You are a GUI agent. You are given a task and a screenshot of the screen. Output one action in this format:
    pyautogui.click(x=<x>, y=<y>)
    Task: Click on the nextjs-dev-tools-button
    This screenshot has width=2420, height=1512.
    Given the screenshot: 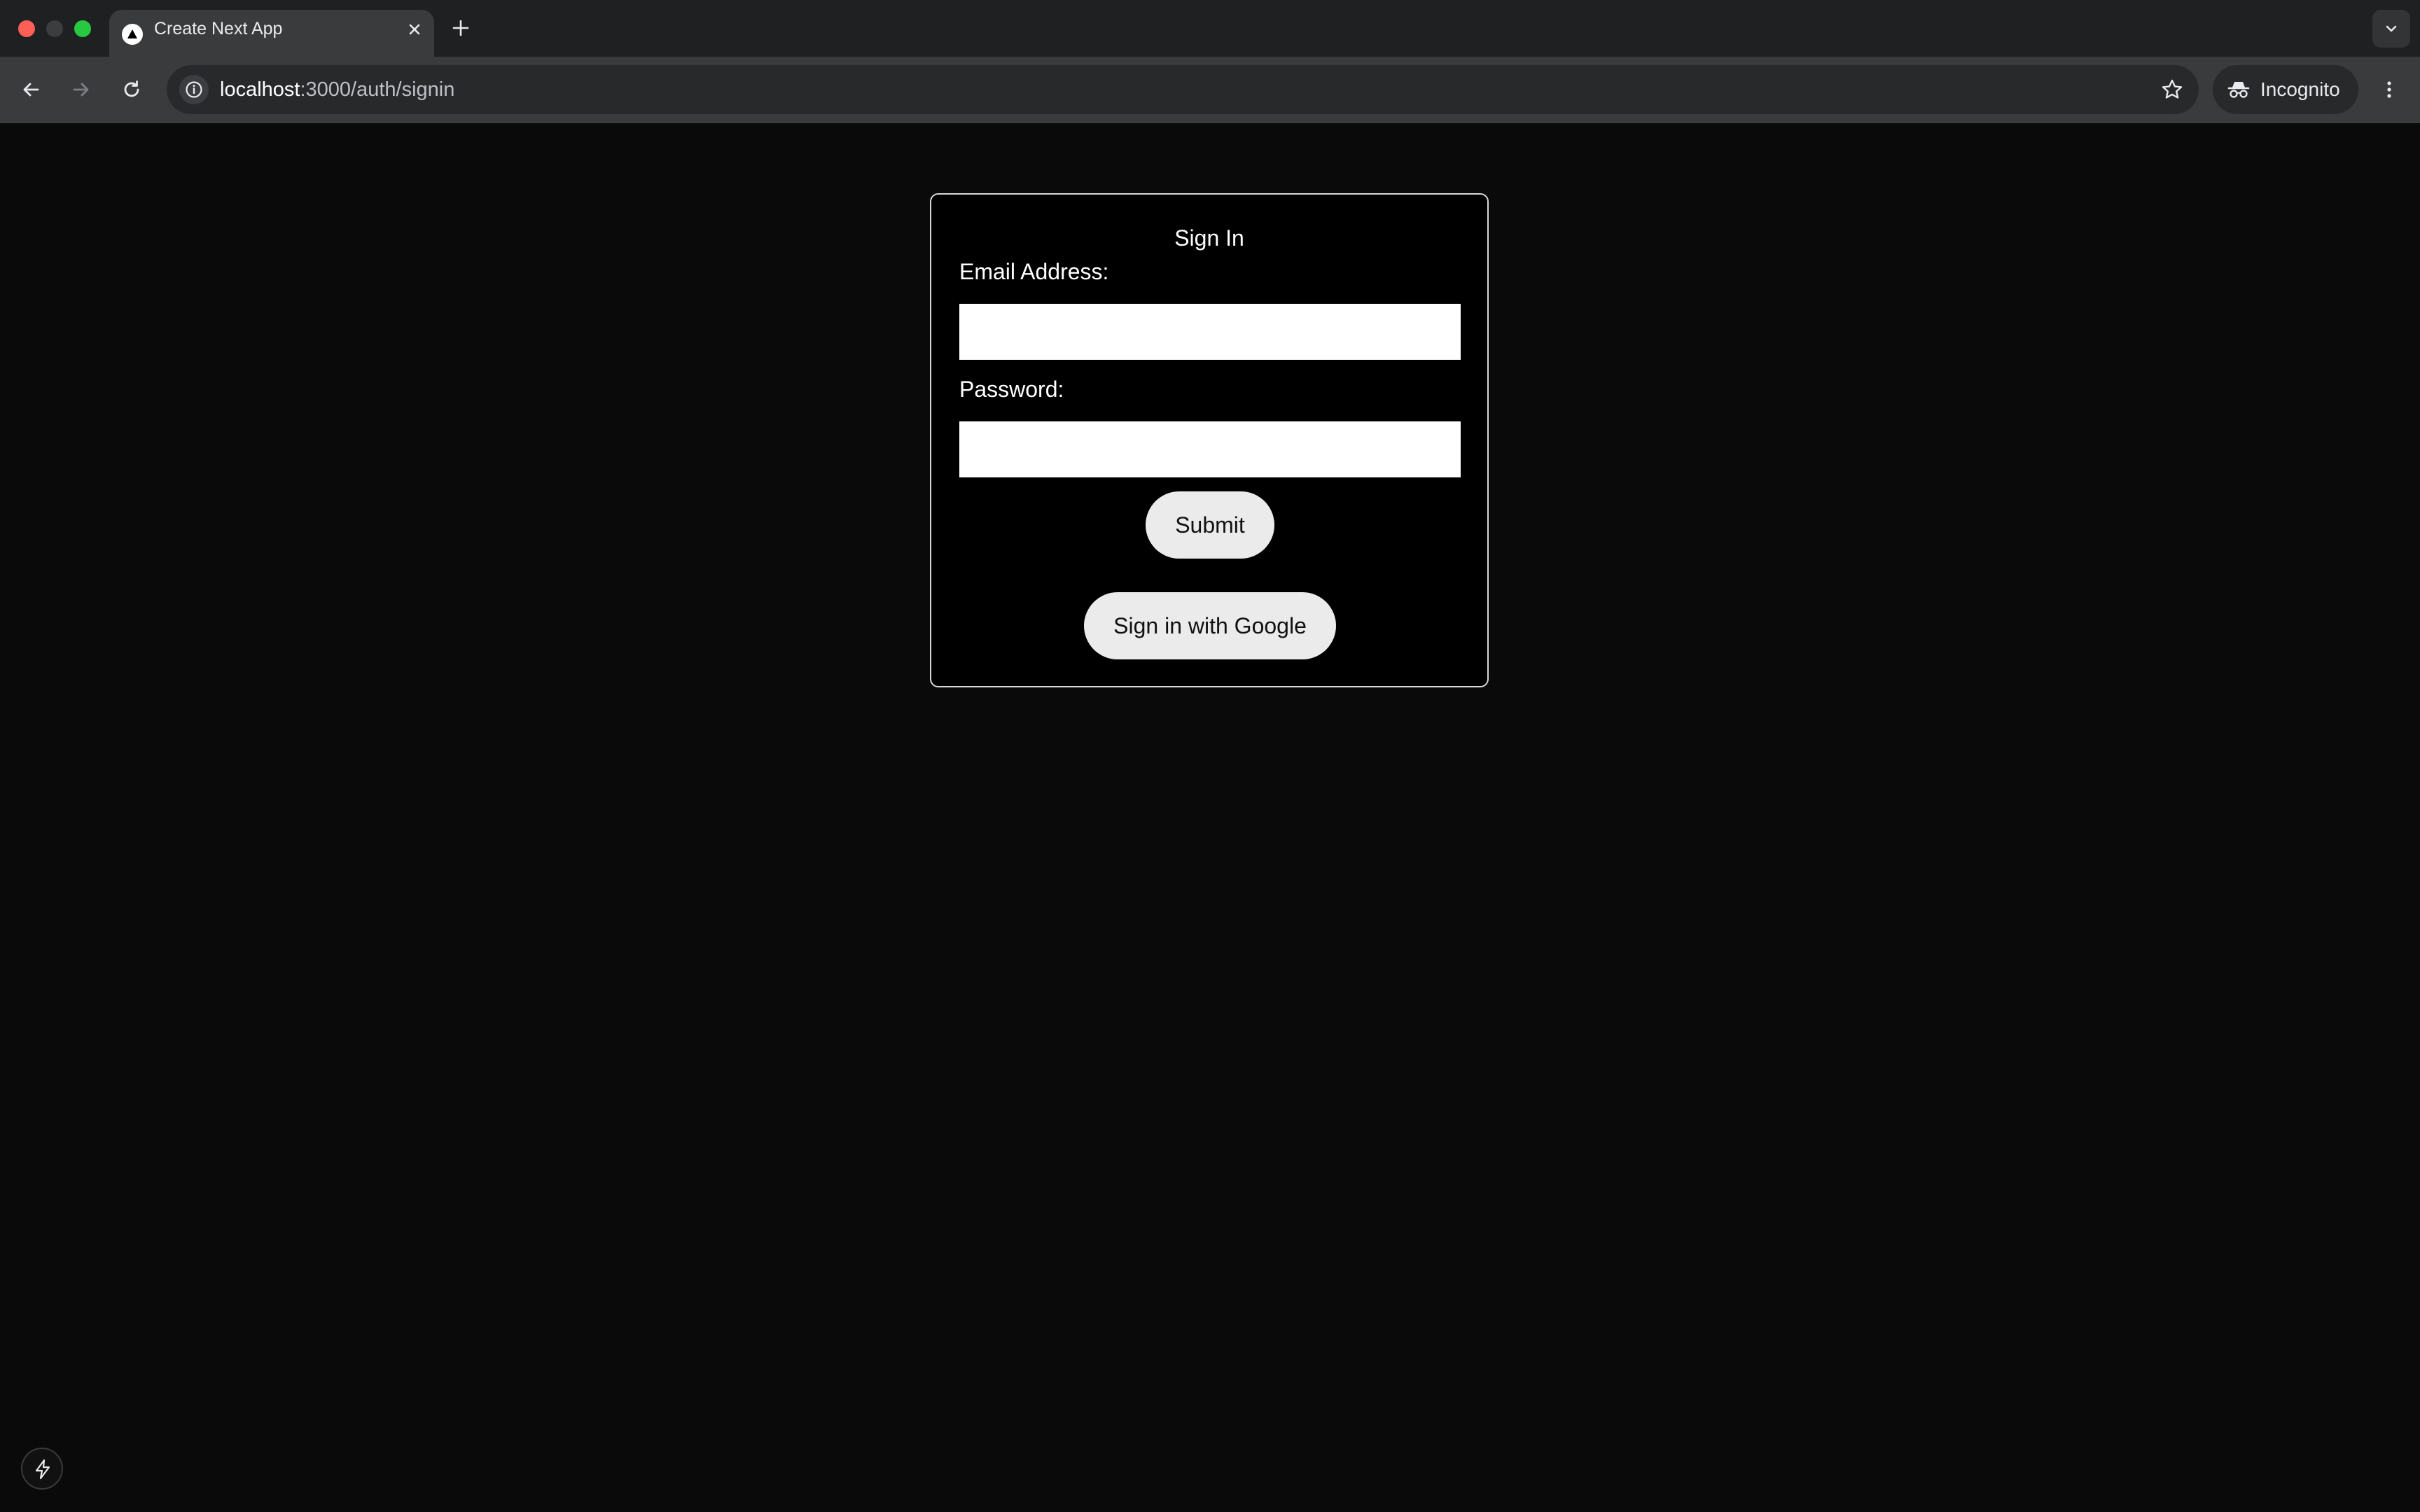 What is the action you would take?
    pyautogui.click(x=42, y=1469)
    